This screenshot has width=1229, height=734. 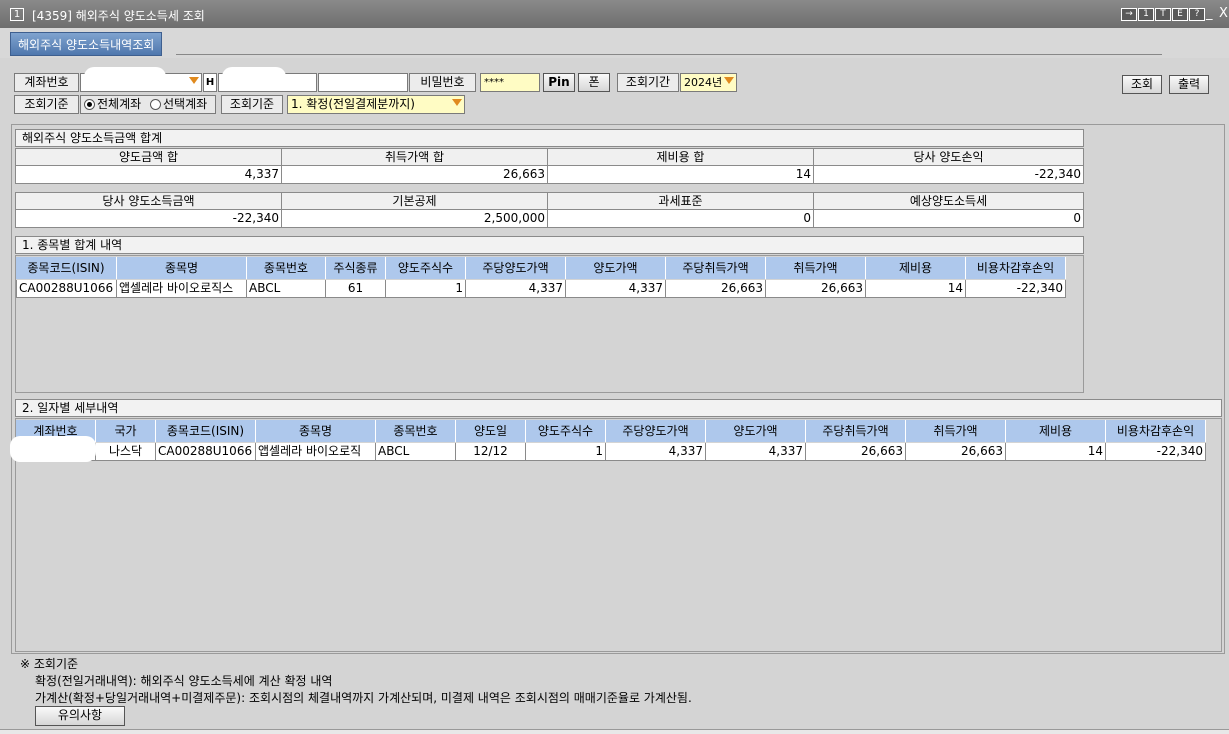 What do you see at coordinates (148, 219) in the screenshot?
I see `value-transfer-income: -22,340` at bounding box center [148, 219].